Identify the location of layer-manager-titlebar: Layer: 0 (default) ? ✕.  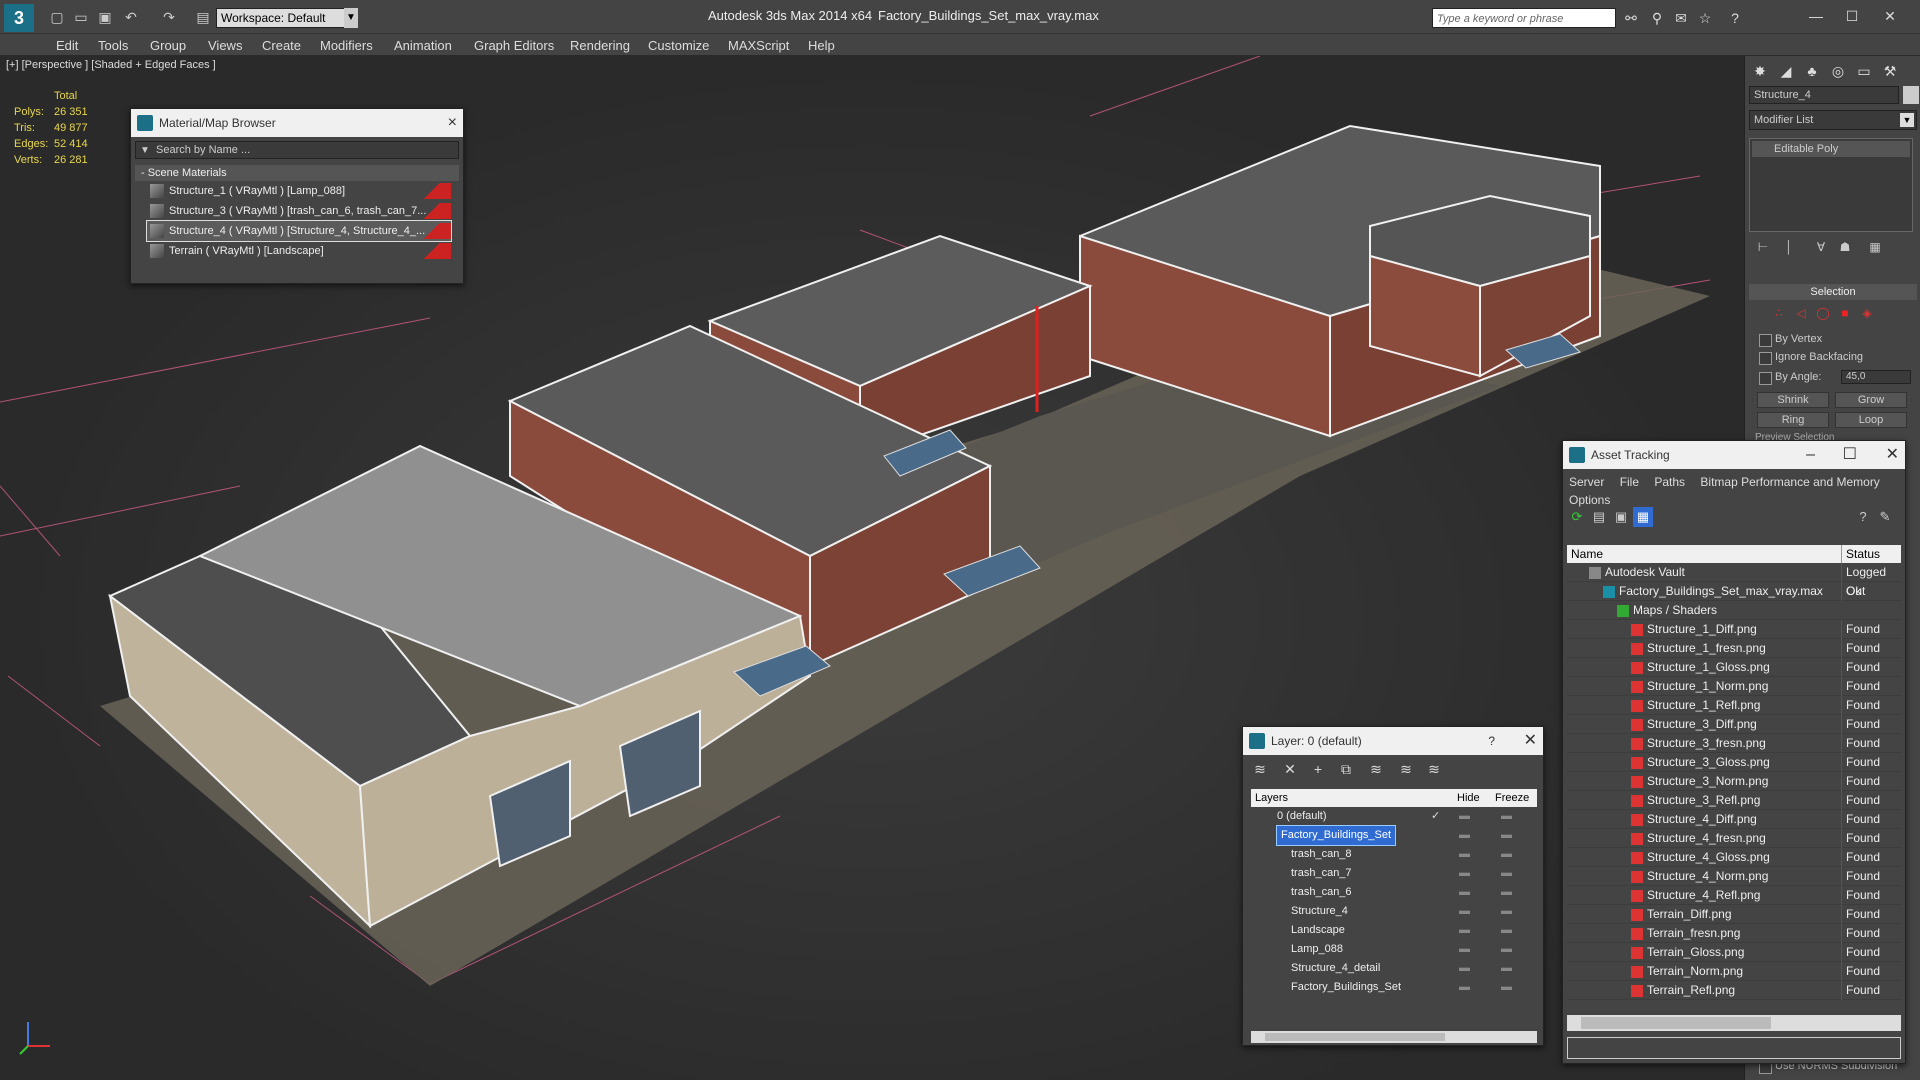
(1393, 741).